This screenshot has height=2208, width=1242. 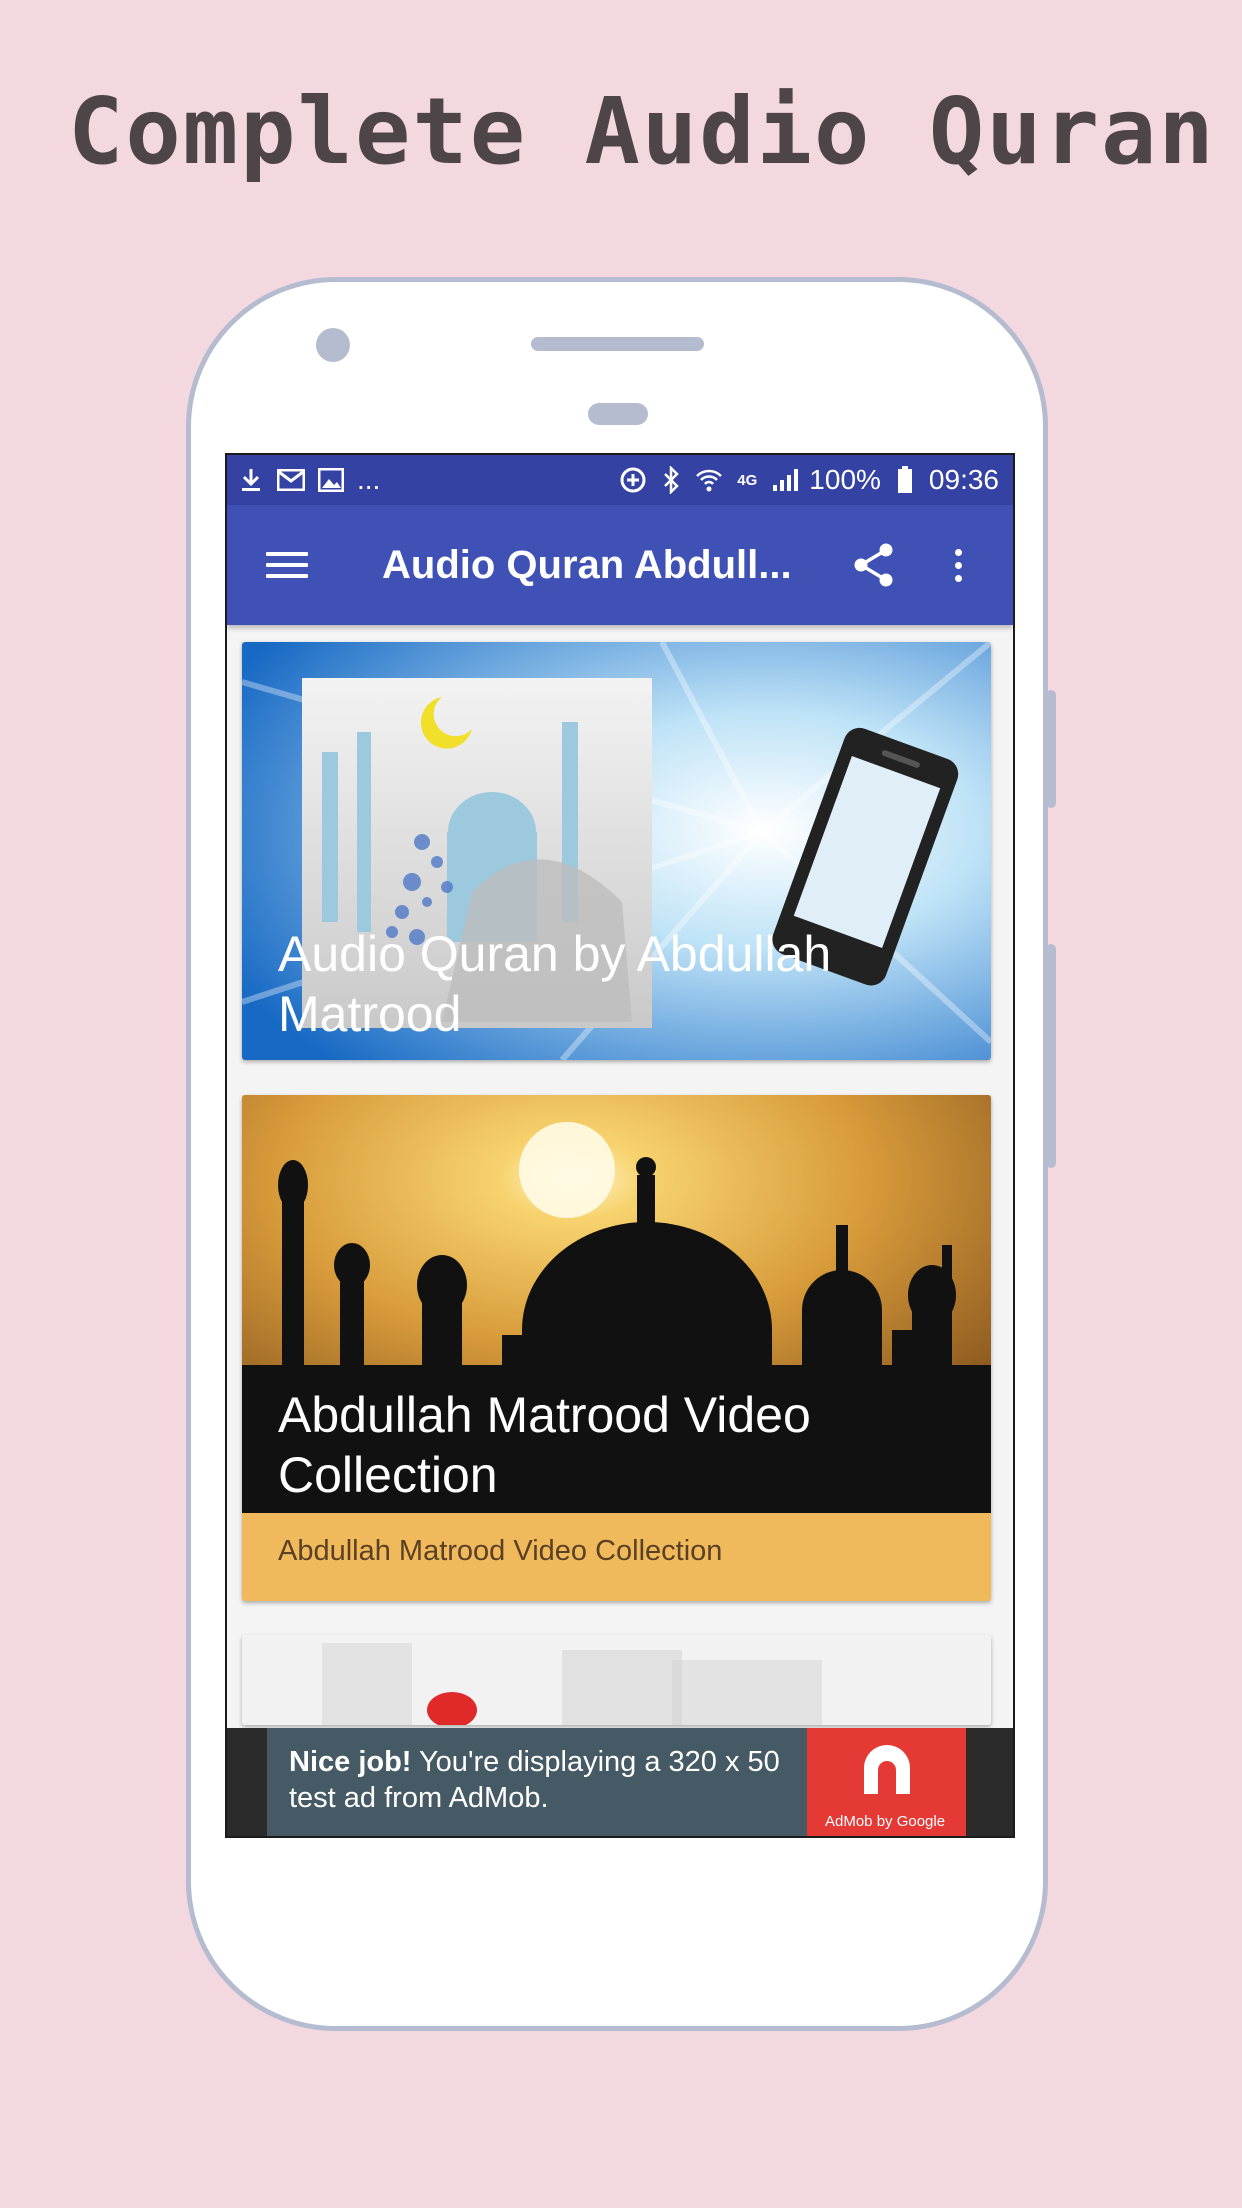 What do you see at coordinates (963, 479) in the screenshot?
I see `status-time: 09:36` at bounding box center [963, 479].